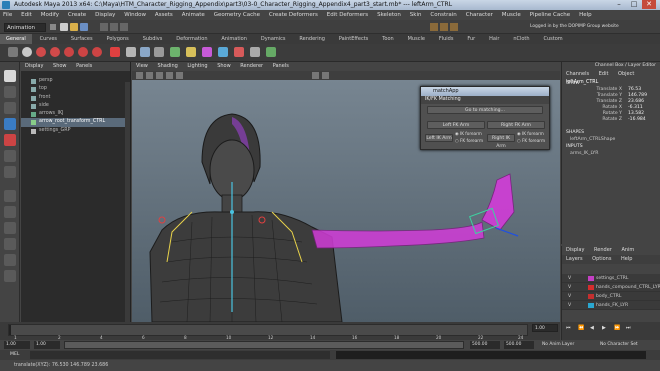  Describe the element at coordinates (10, 76) in the screenshot. I see `select-tool-icon` at that location.